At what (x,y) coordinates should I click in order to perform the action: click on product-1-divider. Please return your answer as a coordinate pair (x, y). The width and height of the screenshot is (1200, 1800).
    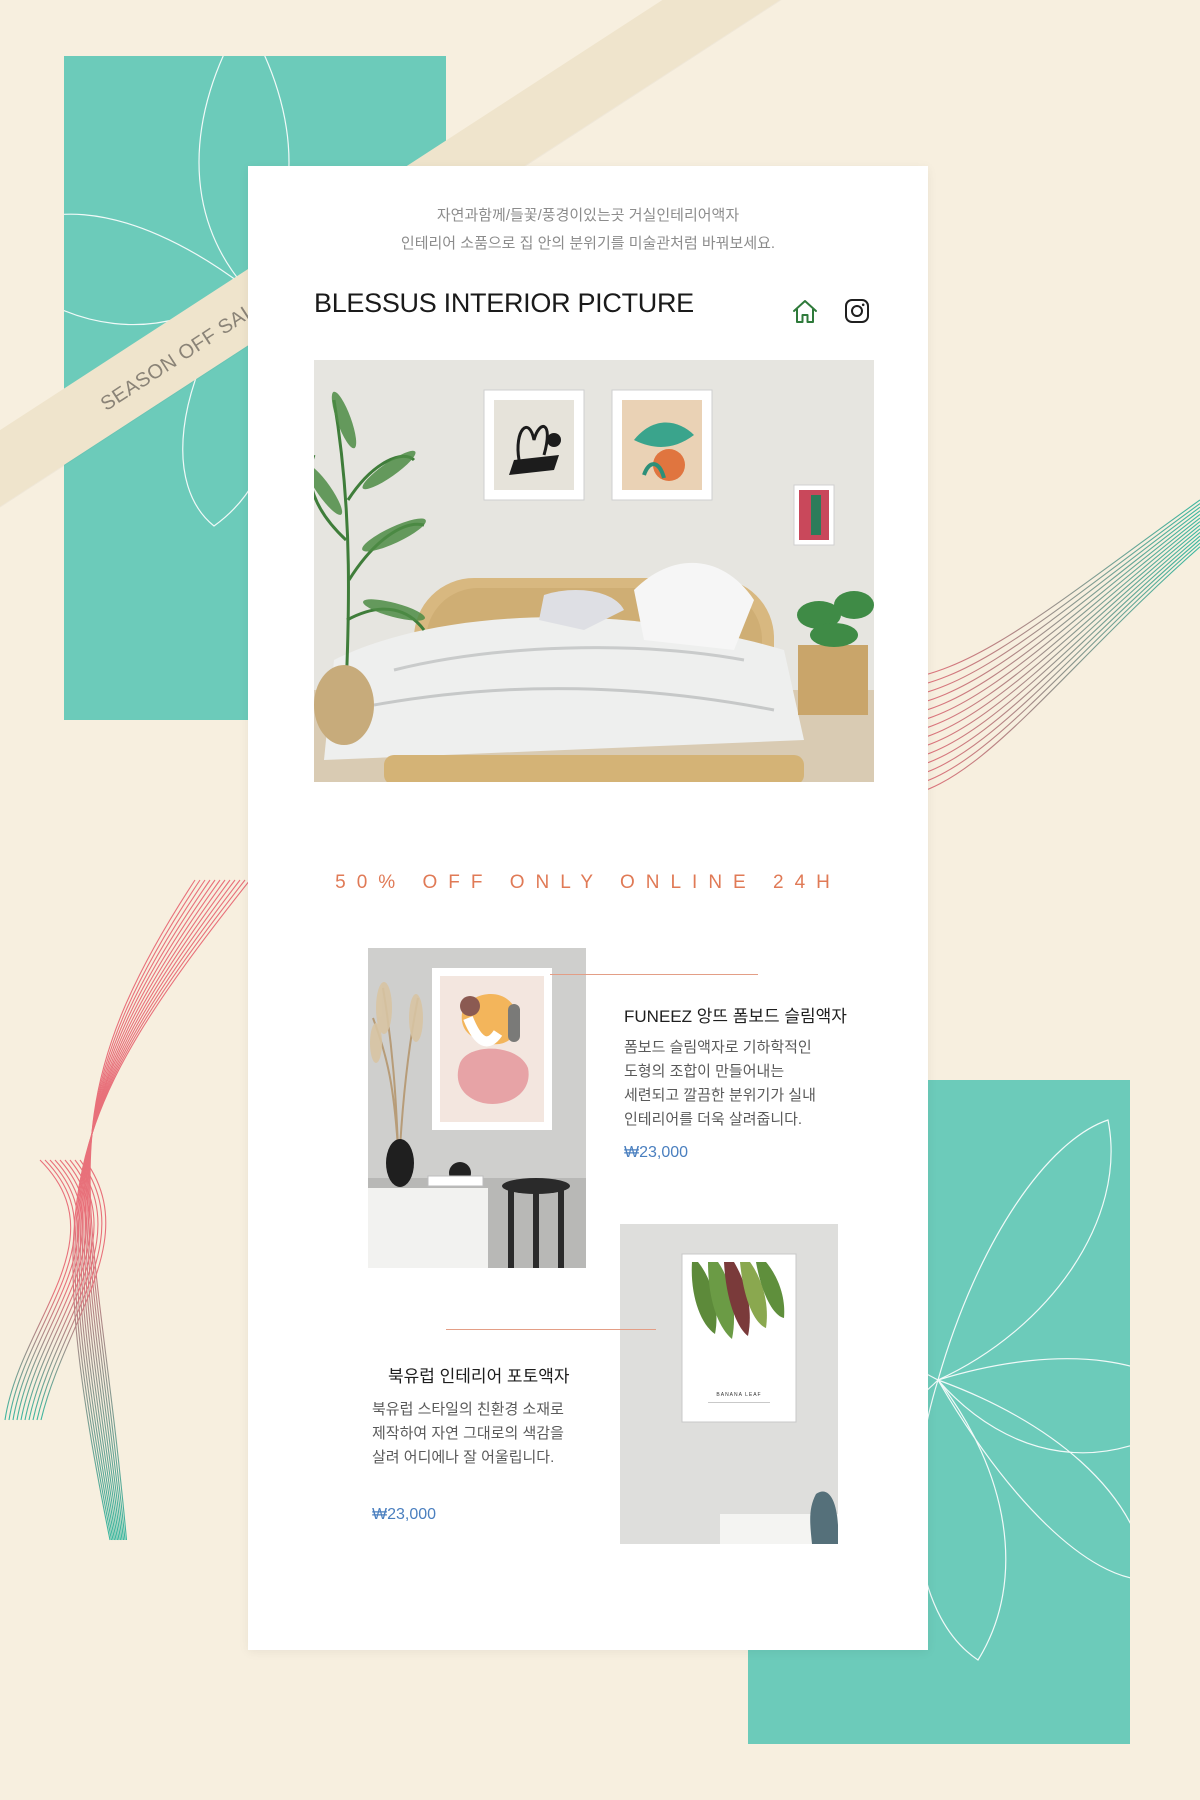
    Looking at the image, I should click on (654, 974).